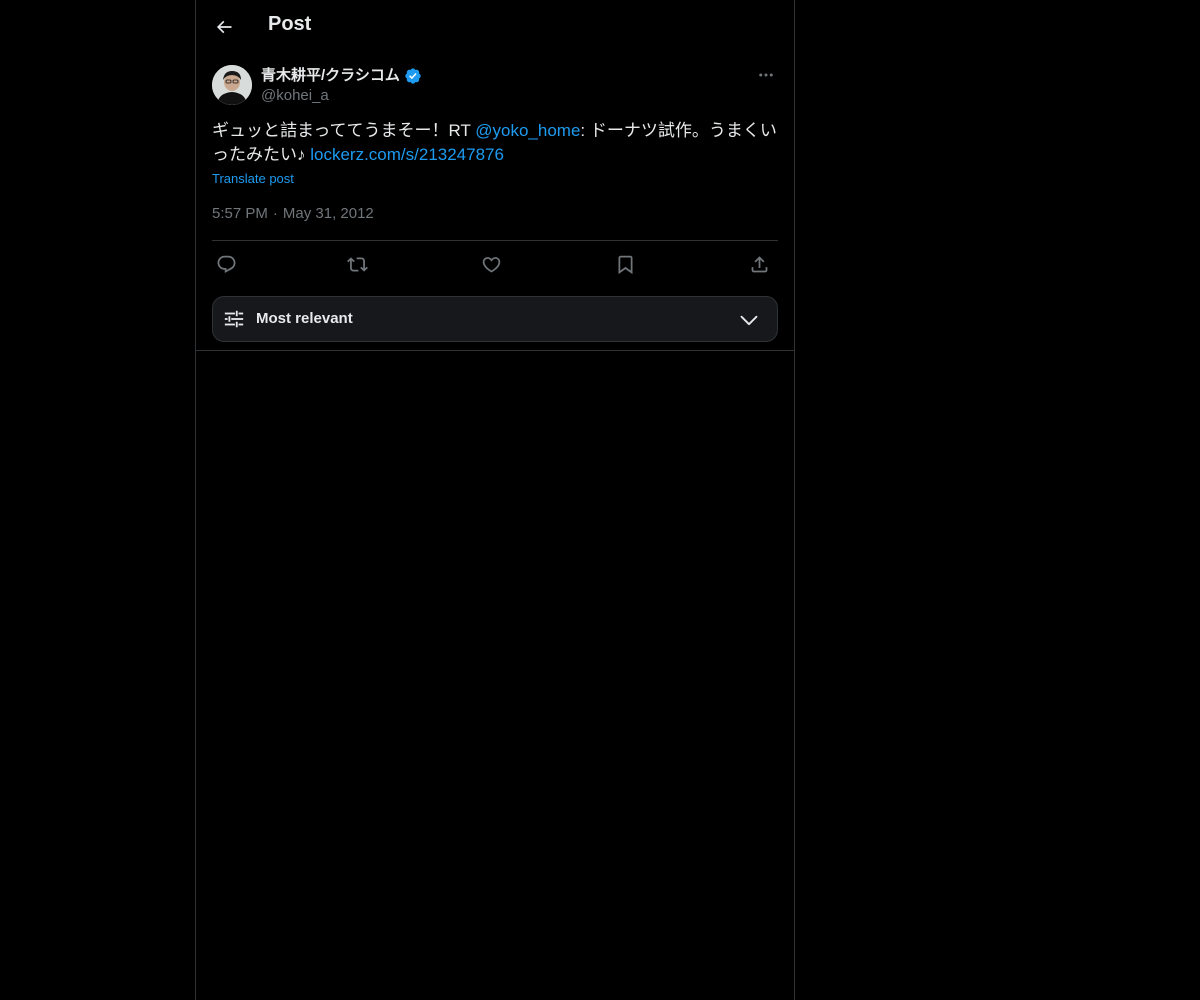 This screenshot has height=1000, width=1200. I want to click on user-handle: @kohei_a, so click(295, 96).